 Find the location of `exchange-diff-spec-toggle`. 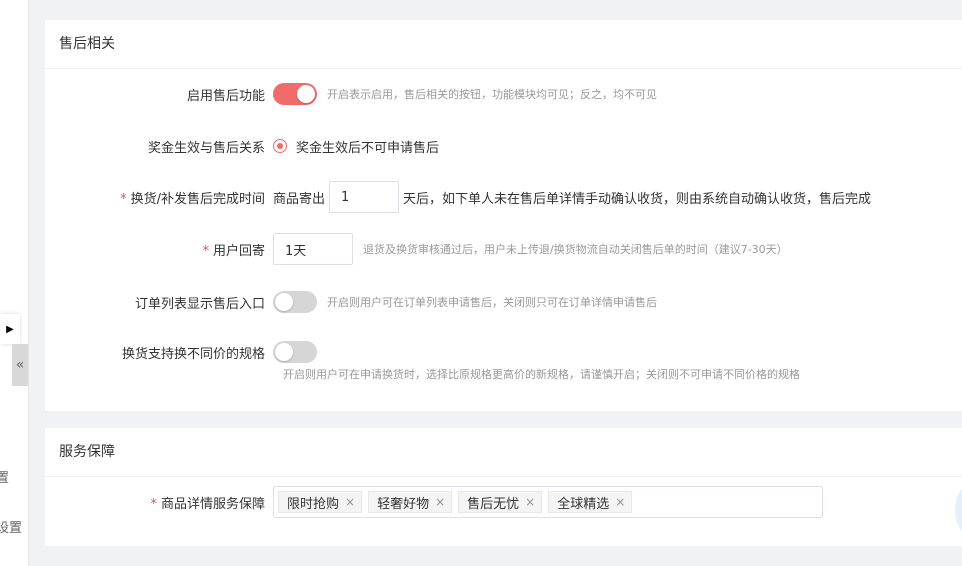

exchange-diff-spec-toggle is located at coordinates (295, 352).